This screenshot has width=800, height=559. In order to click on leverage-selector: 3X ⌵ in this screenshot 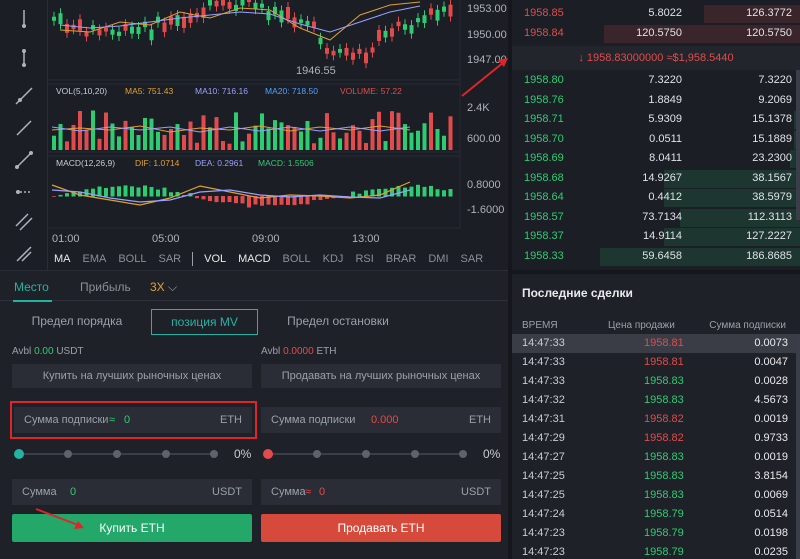, I will do `click(163, 287)`.